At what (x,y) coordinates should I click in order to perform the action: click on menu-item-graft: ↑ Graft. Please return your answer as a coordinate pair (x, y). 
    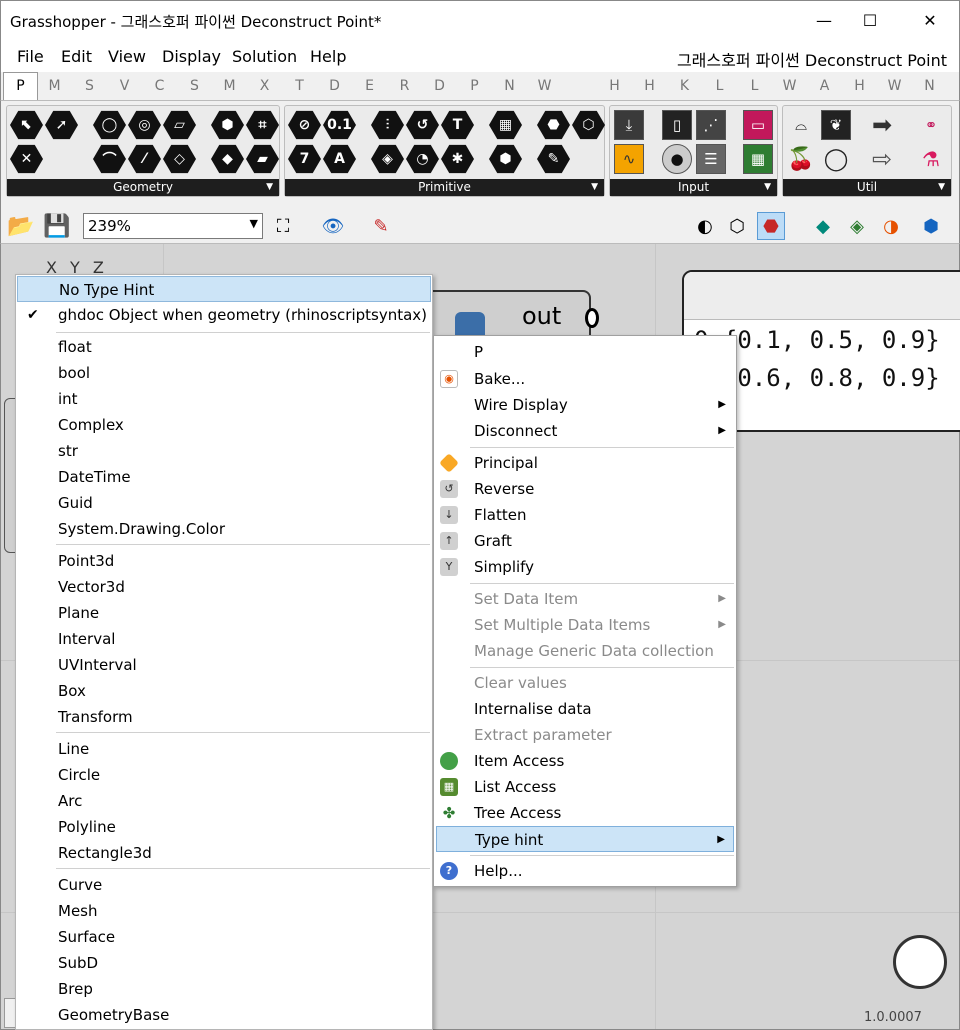
    Looking at the image, I should click on (585, 541).